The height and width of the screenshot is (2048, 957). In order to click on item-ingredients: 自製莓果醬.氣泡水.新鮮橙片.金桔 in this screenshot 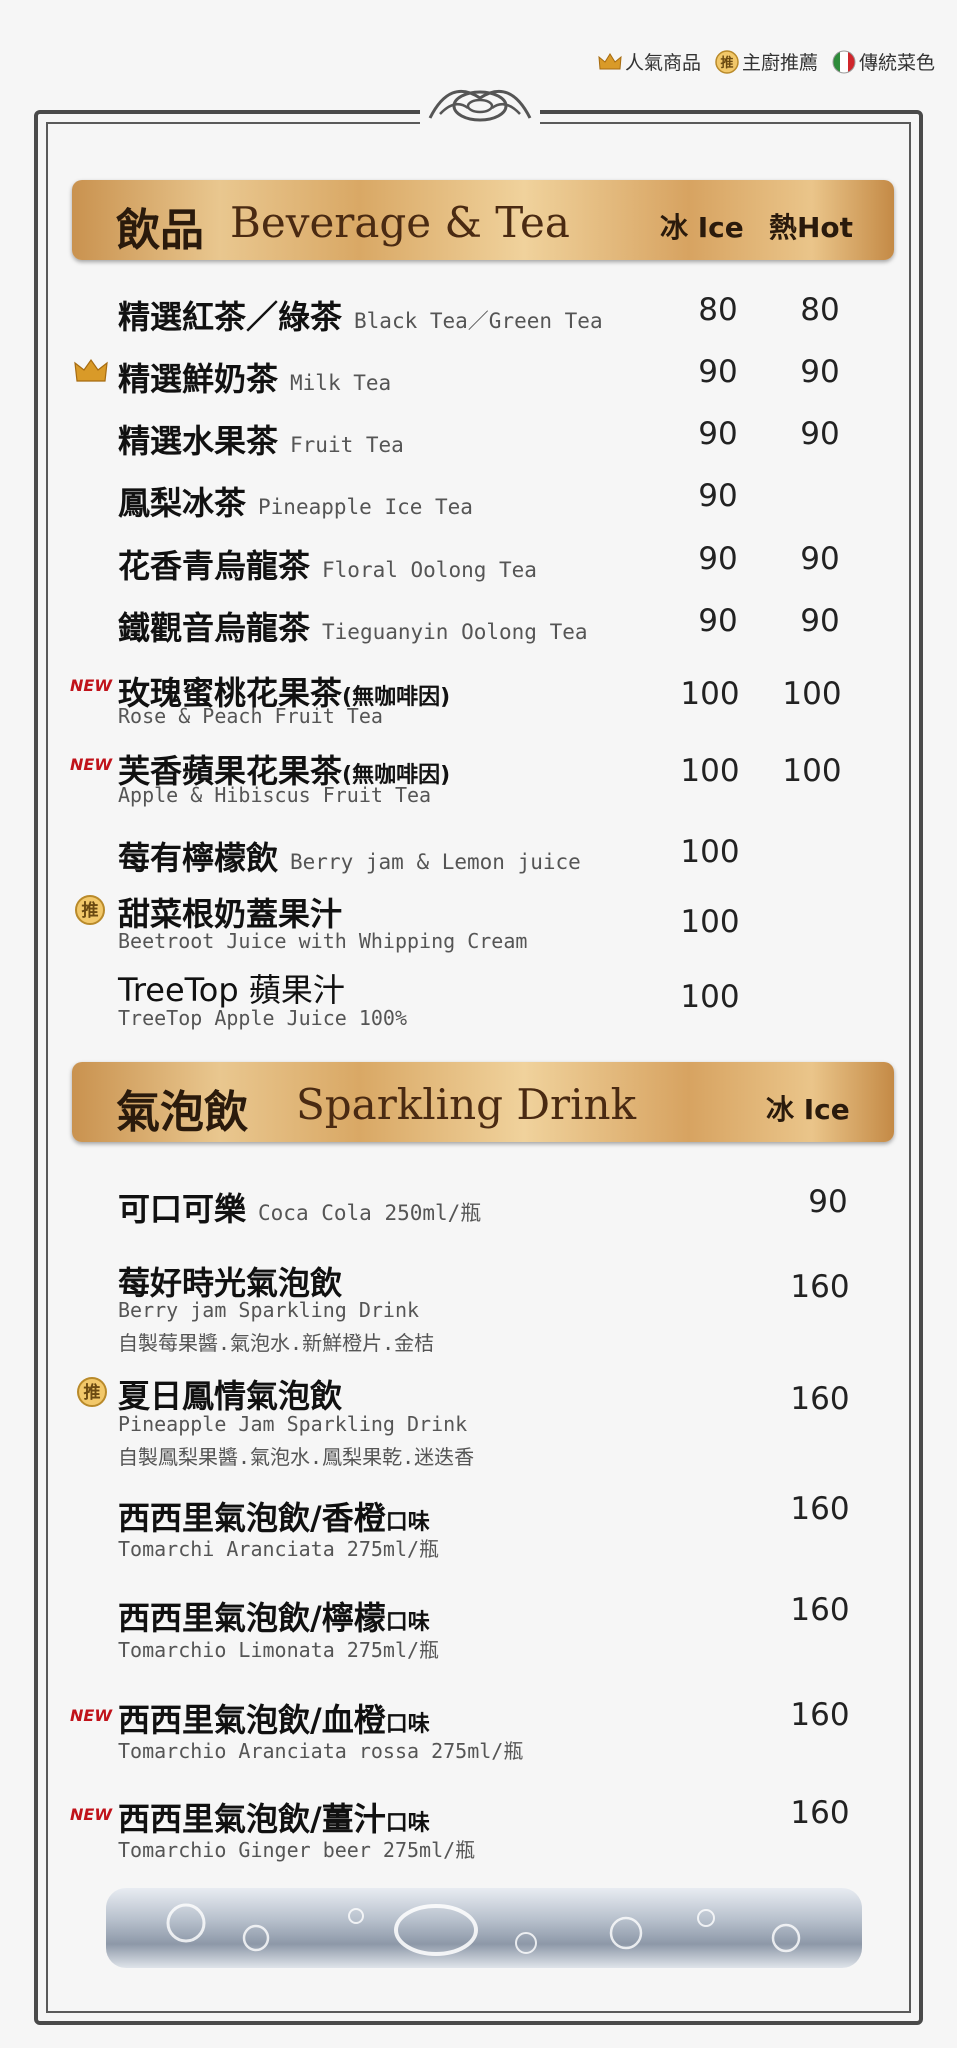, I will do `click(276, 1343)`.